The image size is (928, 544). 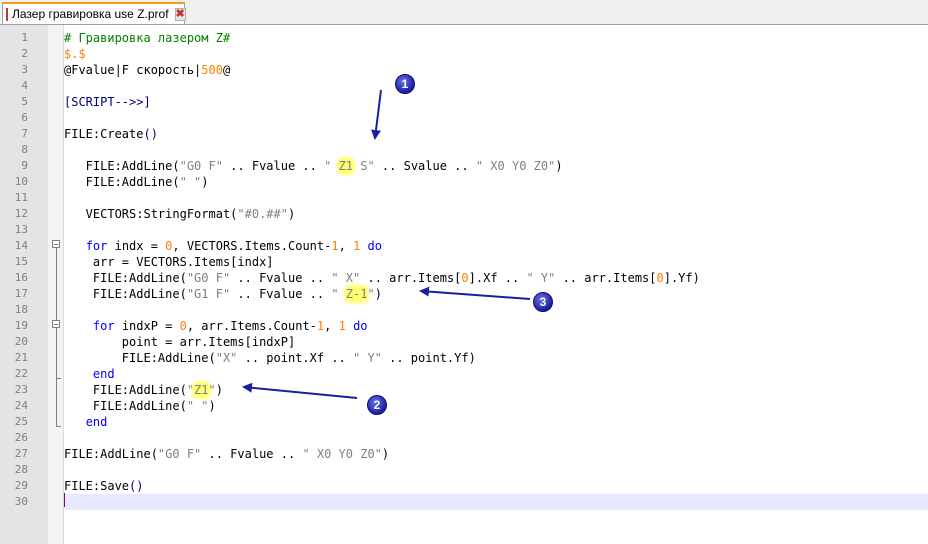 What do you see at coordinates (377, 405) in the screenshot?
I see `annotation-marker-2: 2` at bounding box center [377, 405].